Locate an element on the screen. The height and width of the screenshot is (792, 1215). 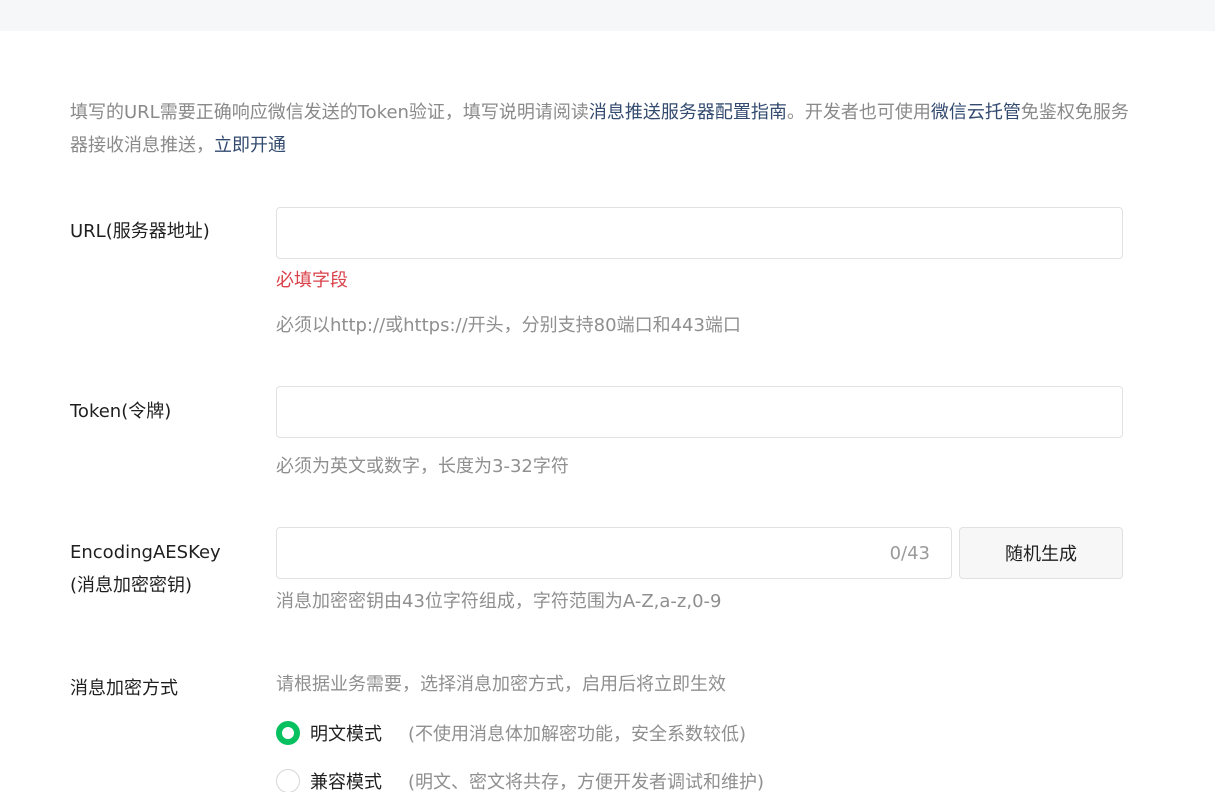
token-input is located at coordinates (699, 412).